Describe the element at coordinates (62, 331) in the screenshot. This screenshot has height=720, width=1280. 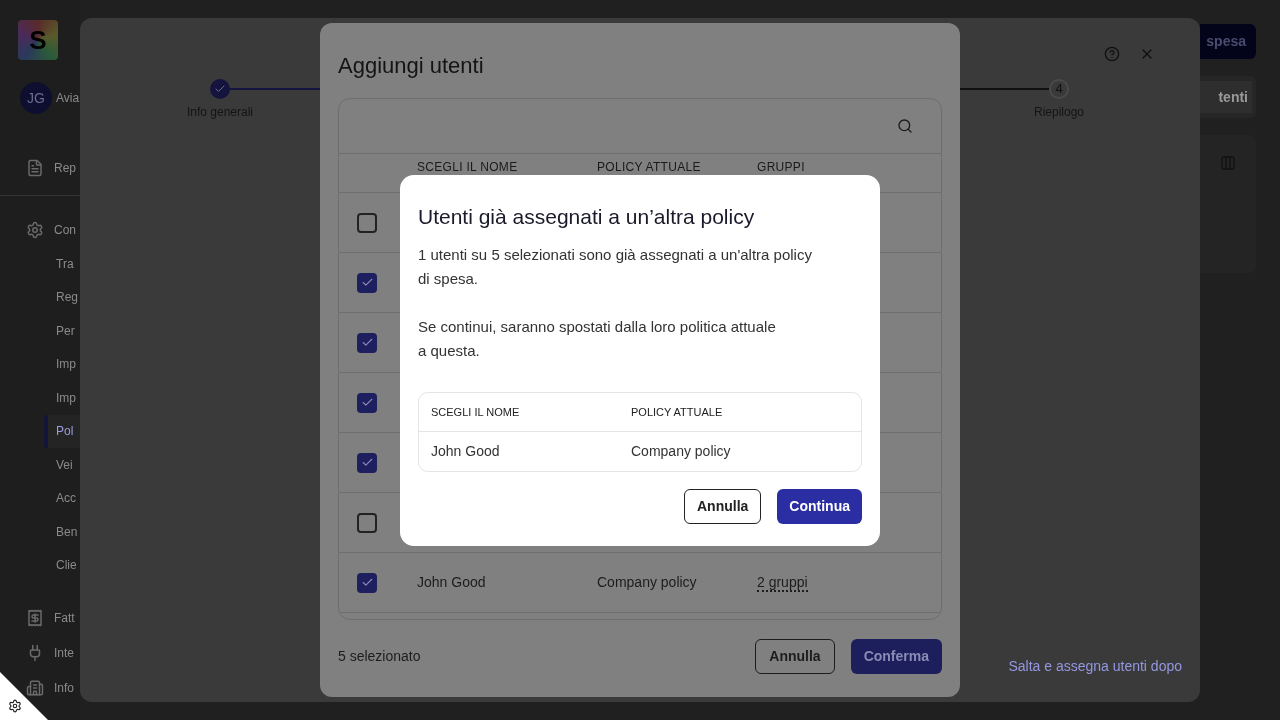
I see `sidebar-subitem: Per` at that location.